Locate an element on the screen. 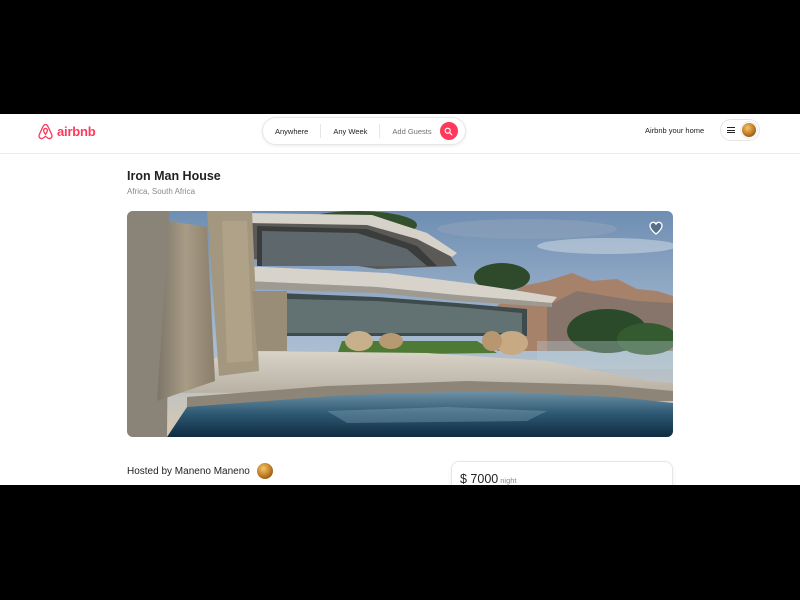  airbnb-your-home-link: Airbnb your home is located at coordinates (674, 130).